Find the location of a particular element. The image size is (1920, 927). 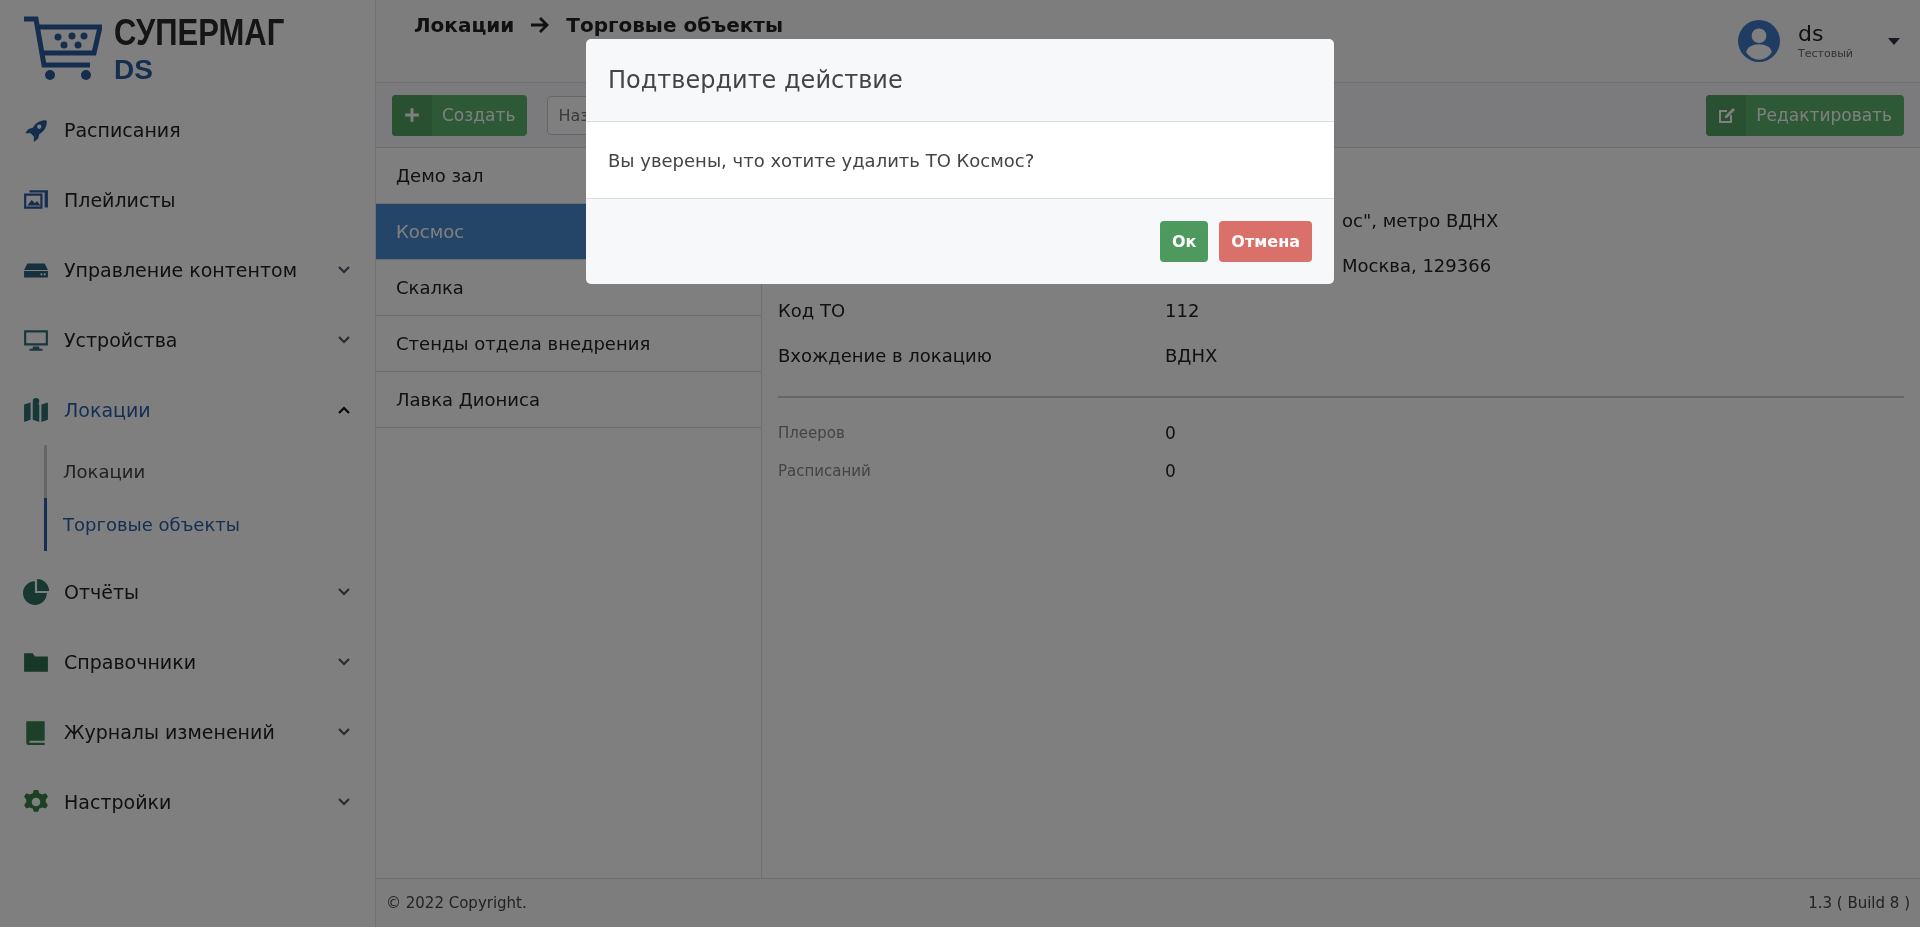

detail-value: ос", метро ВДНХ is located at coordinates (1420, 220).